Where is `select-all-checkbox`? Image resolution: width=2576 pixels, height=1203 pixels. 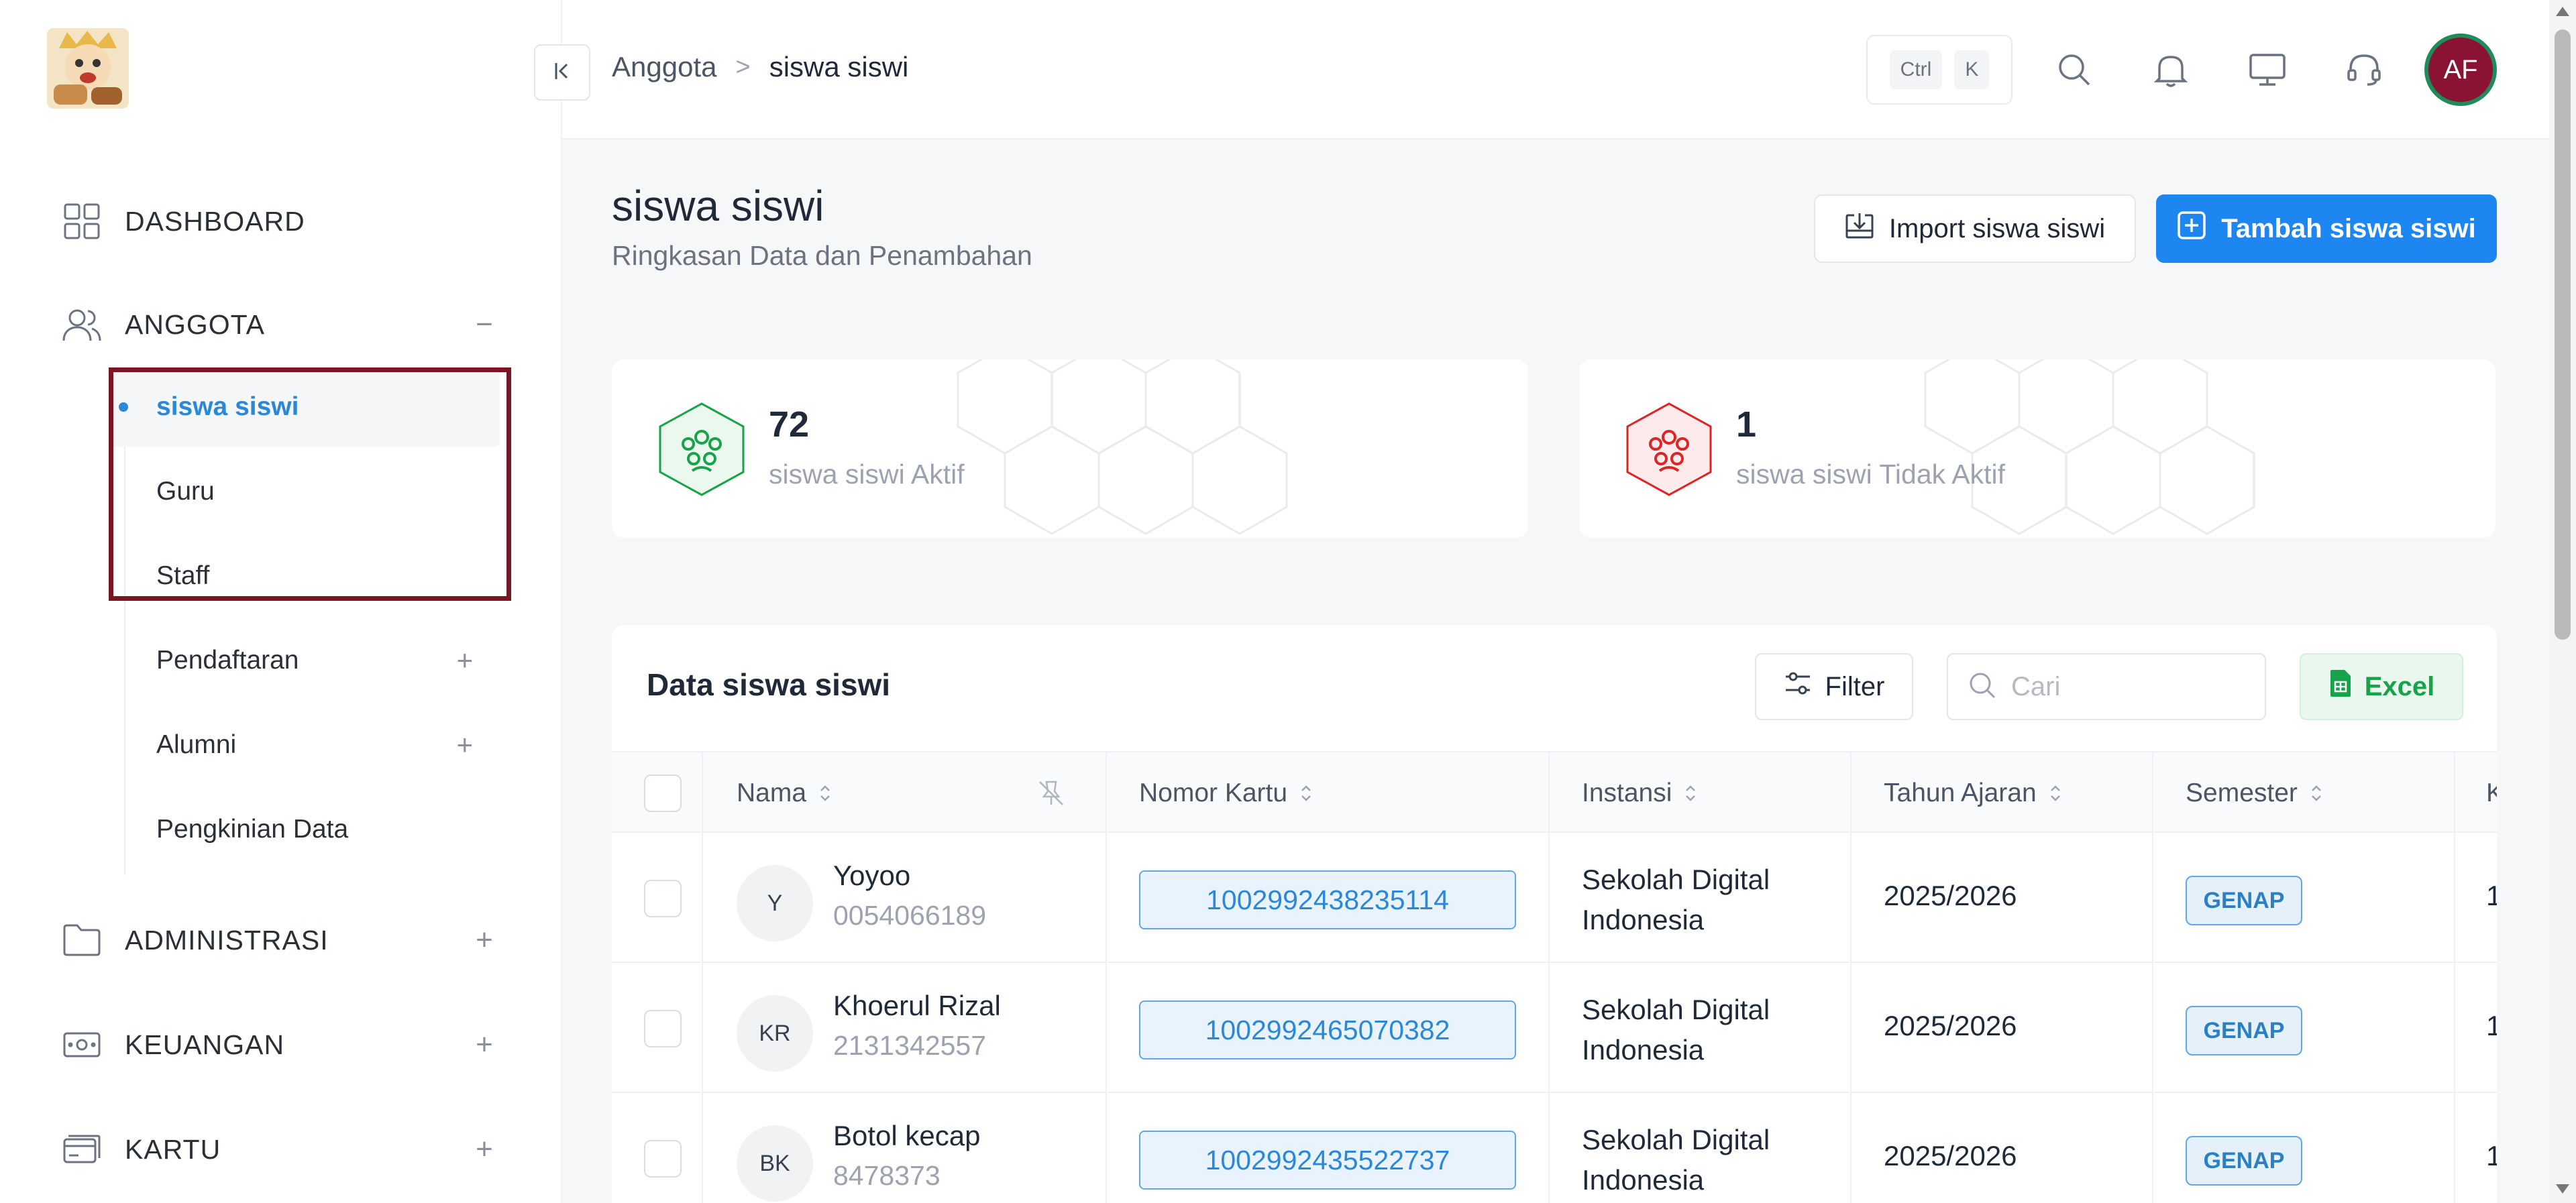 select-all-checkbox is located at coordinates (663, 793).